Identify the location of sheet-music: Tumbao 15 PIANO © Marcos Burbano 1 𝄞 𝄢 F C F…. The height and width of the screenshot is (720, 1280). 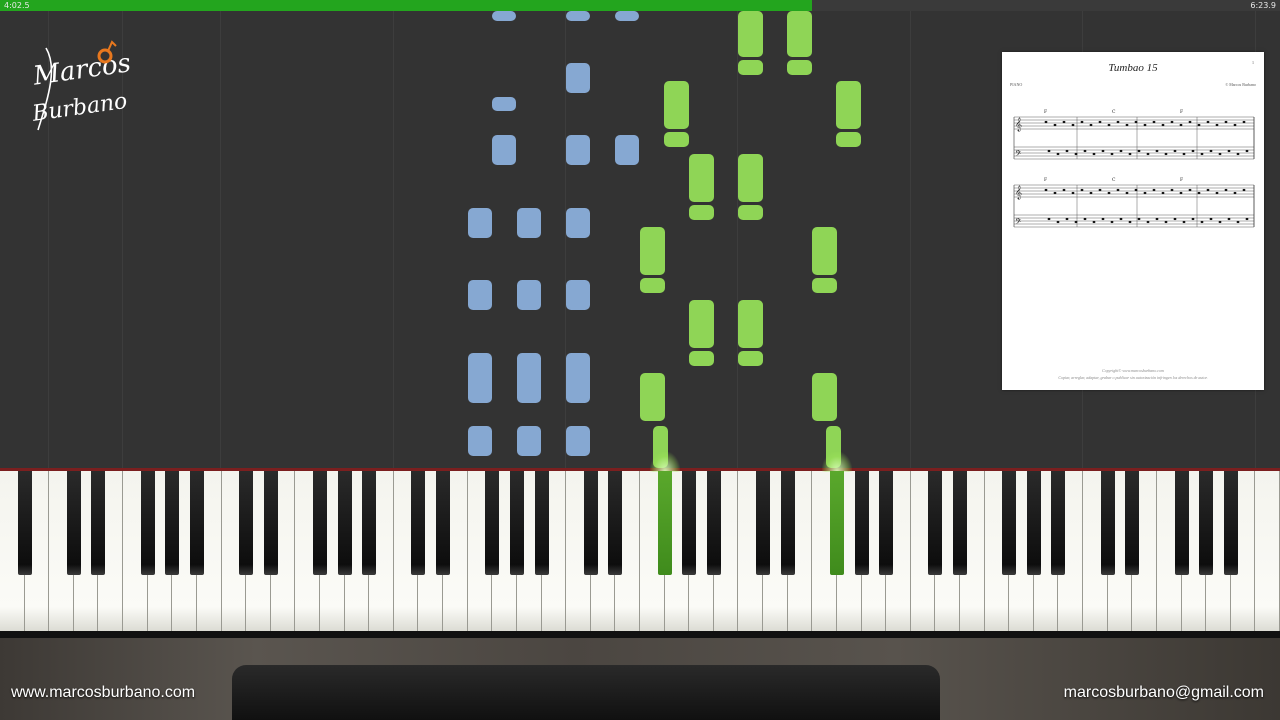
(1133, 221).